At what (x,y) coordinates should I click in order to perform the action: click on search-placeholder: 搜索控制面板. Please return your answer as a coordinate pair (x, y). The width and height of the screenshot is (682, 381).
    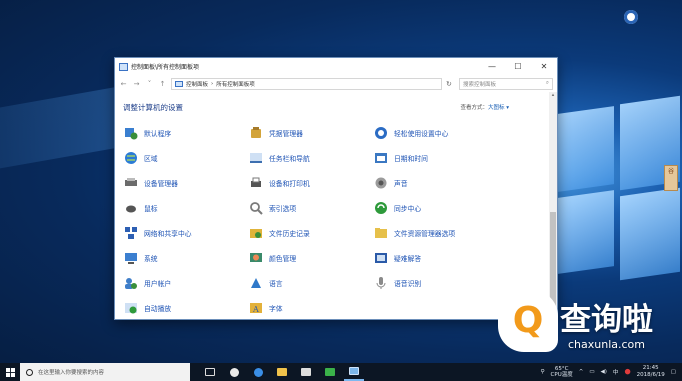
    Looking at the image, I should click on (480, 84).